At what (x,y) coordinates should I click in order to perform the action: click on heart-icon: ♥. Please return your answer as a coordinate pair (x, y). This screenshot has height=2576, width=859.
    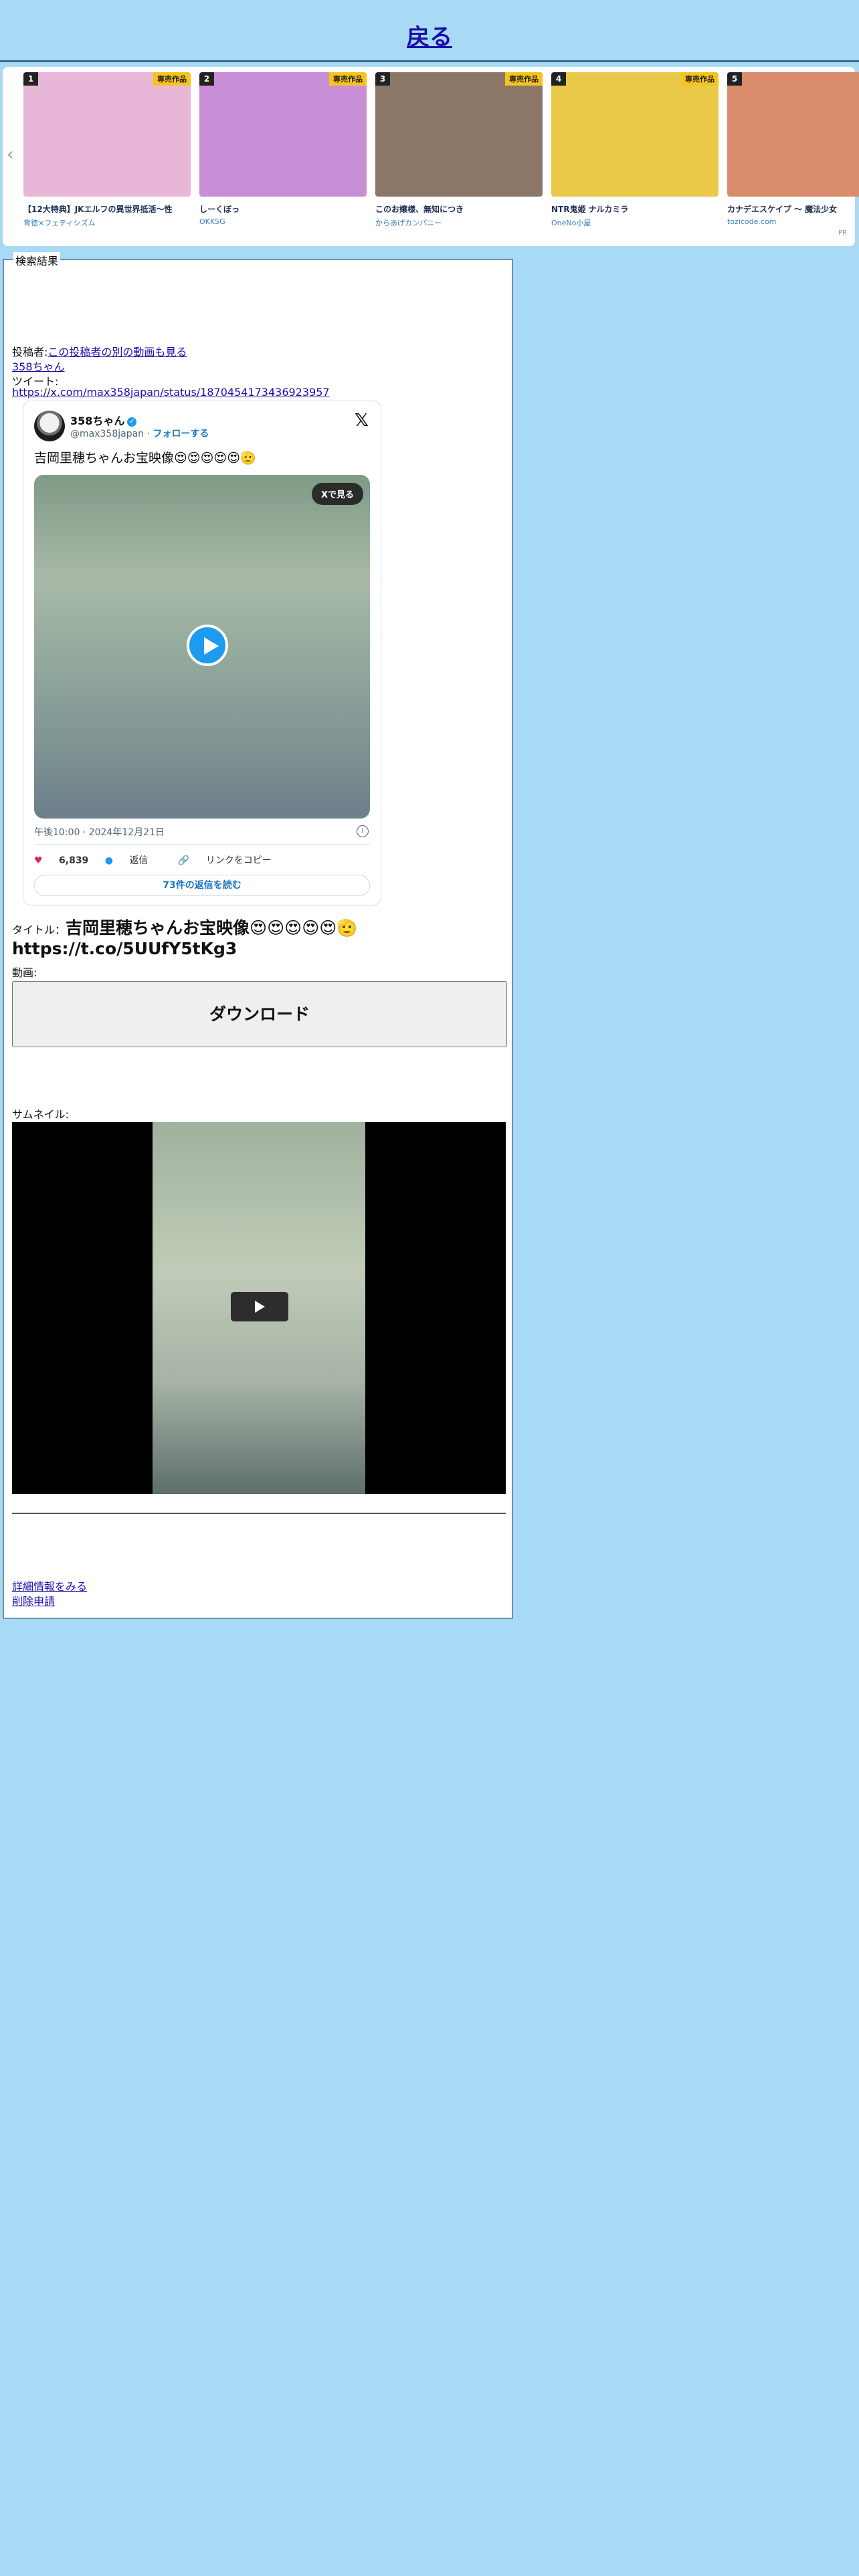
    Looking at the image, I should click on (38, 861).